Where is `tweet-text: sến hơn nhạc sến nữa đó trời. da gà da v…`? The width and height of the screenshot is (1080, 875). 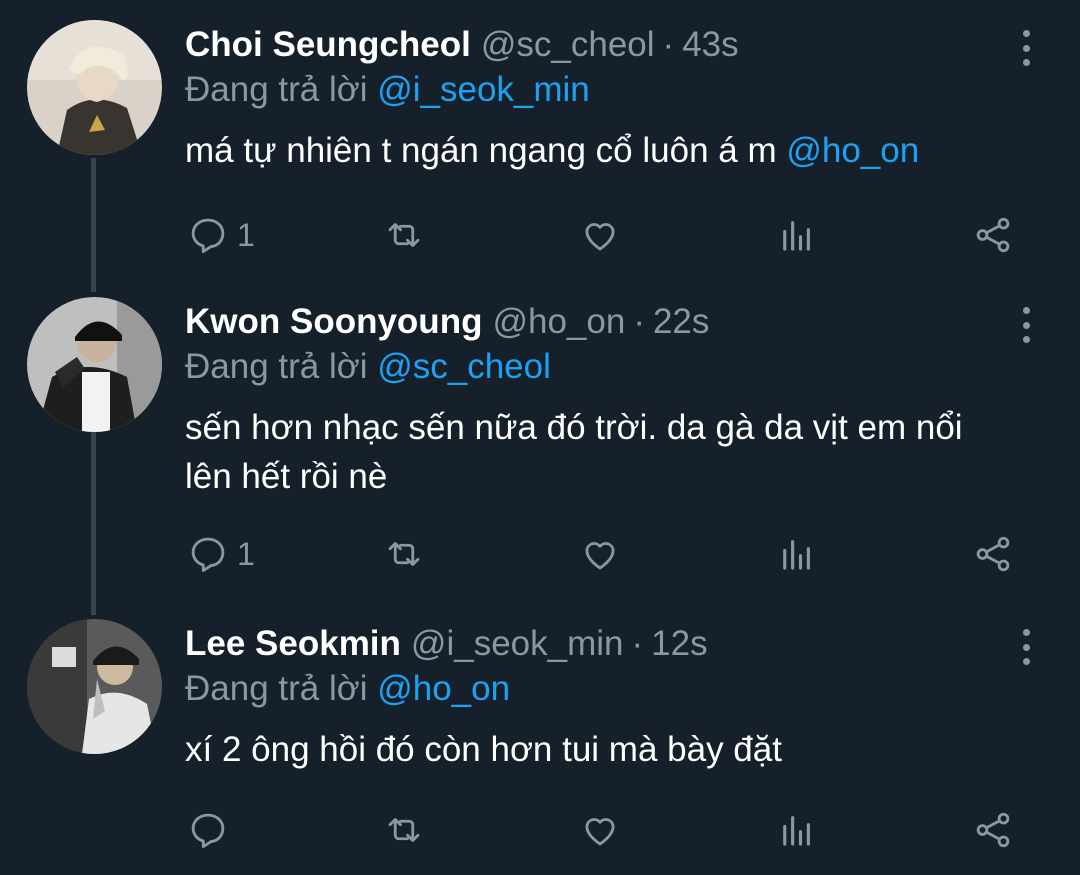
tweet-text: sến hơn nhạc sến nữa đó trời. da gà da v… is located at coordinates (600, 452).